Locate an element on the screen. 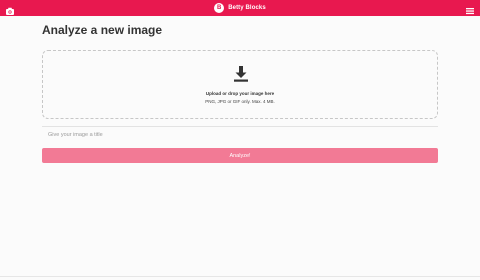 This screenshot has width=480, height=280. hamburger-menu-icon is located at coordinates (470, 9).